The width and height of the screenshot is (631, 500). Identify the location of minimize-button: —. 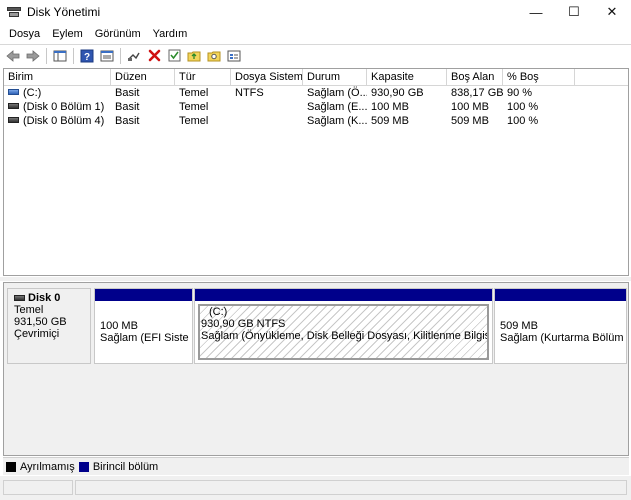
(536, 12).